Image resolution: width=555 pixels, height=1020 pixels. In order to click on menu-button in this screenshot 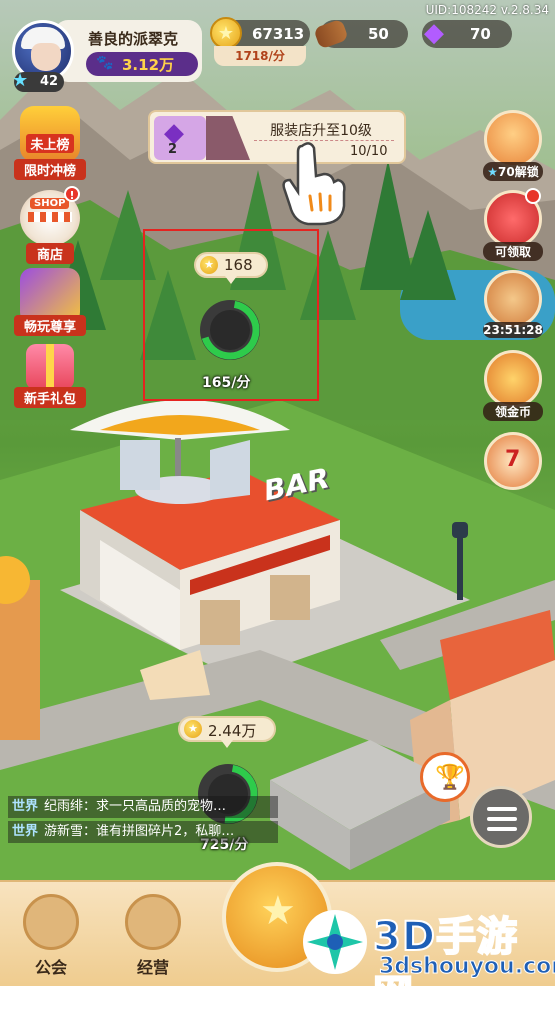, I will do `click(501, 817)`.